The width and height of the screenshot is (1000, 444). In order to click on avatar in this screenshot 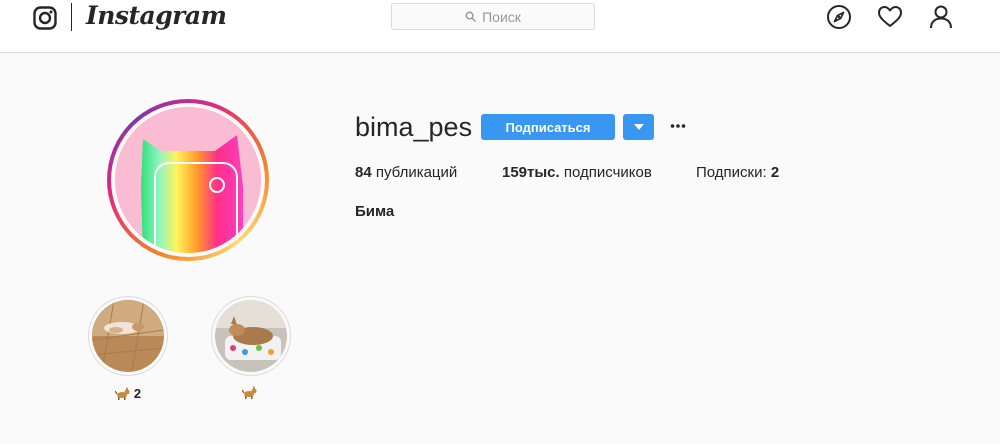, I will do `click(188, 180)`.